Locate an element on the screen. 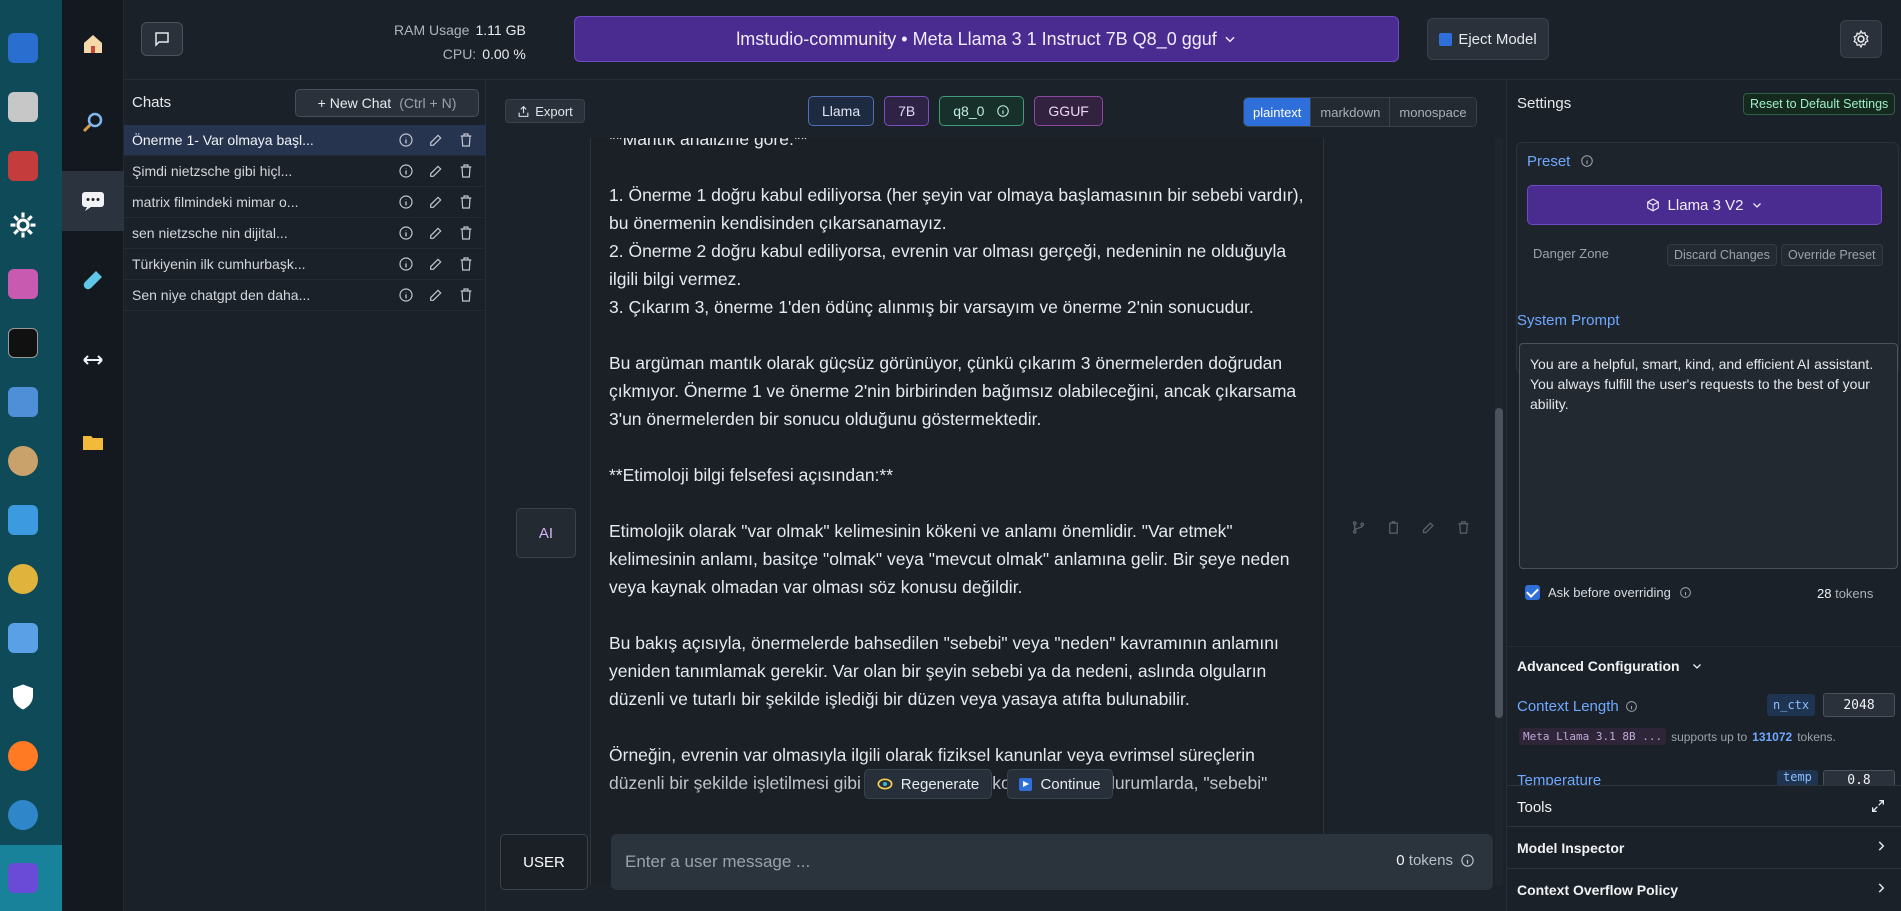 The height and width of the screenshot is (911, 1901). folder-icon is located at coordinates (93, 442).